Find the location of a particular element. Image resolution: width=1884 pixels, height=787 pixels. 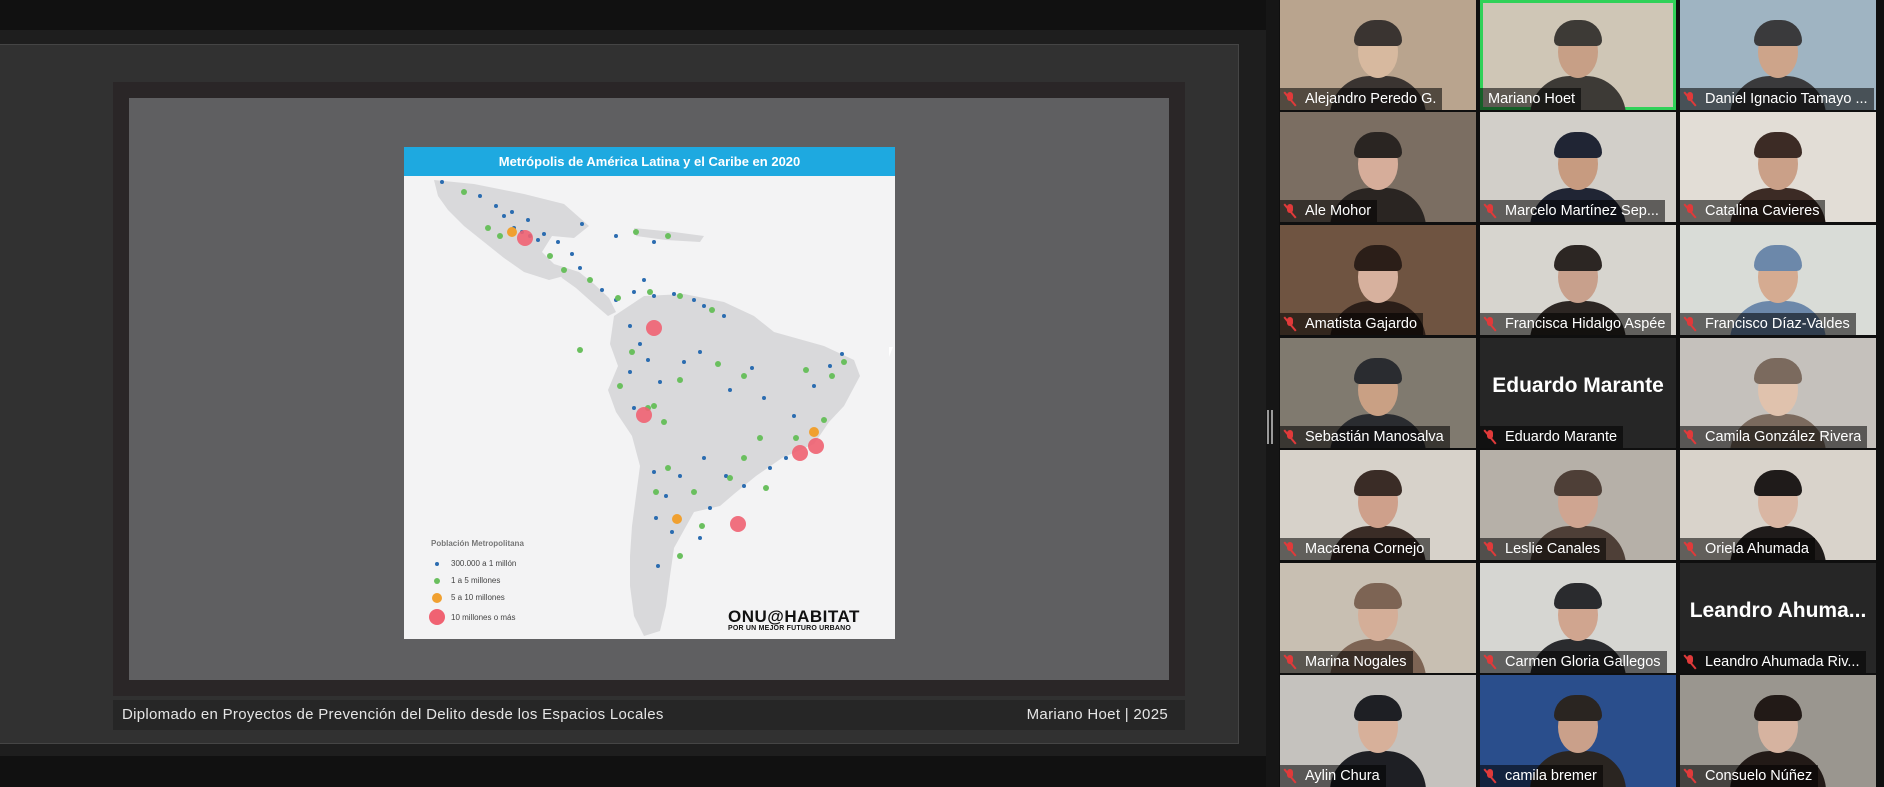

participant-tile: Consuelo Núñez is located at coordinates (1778, 731).